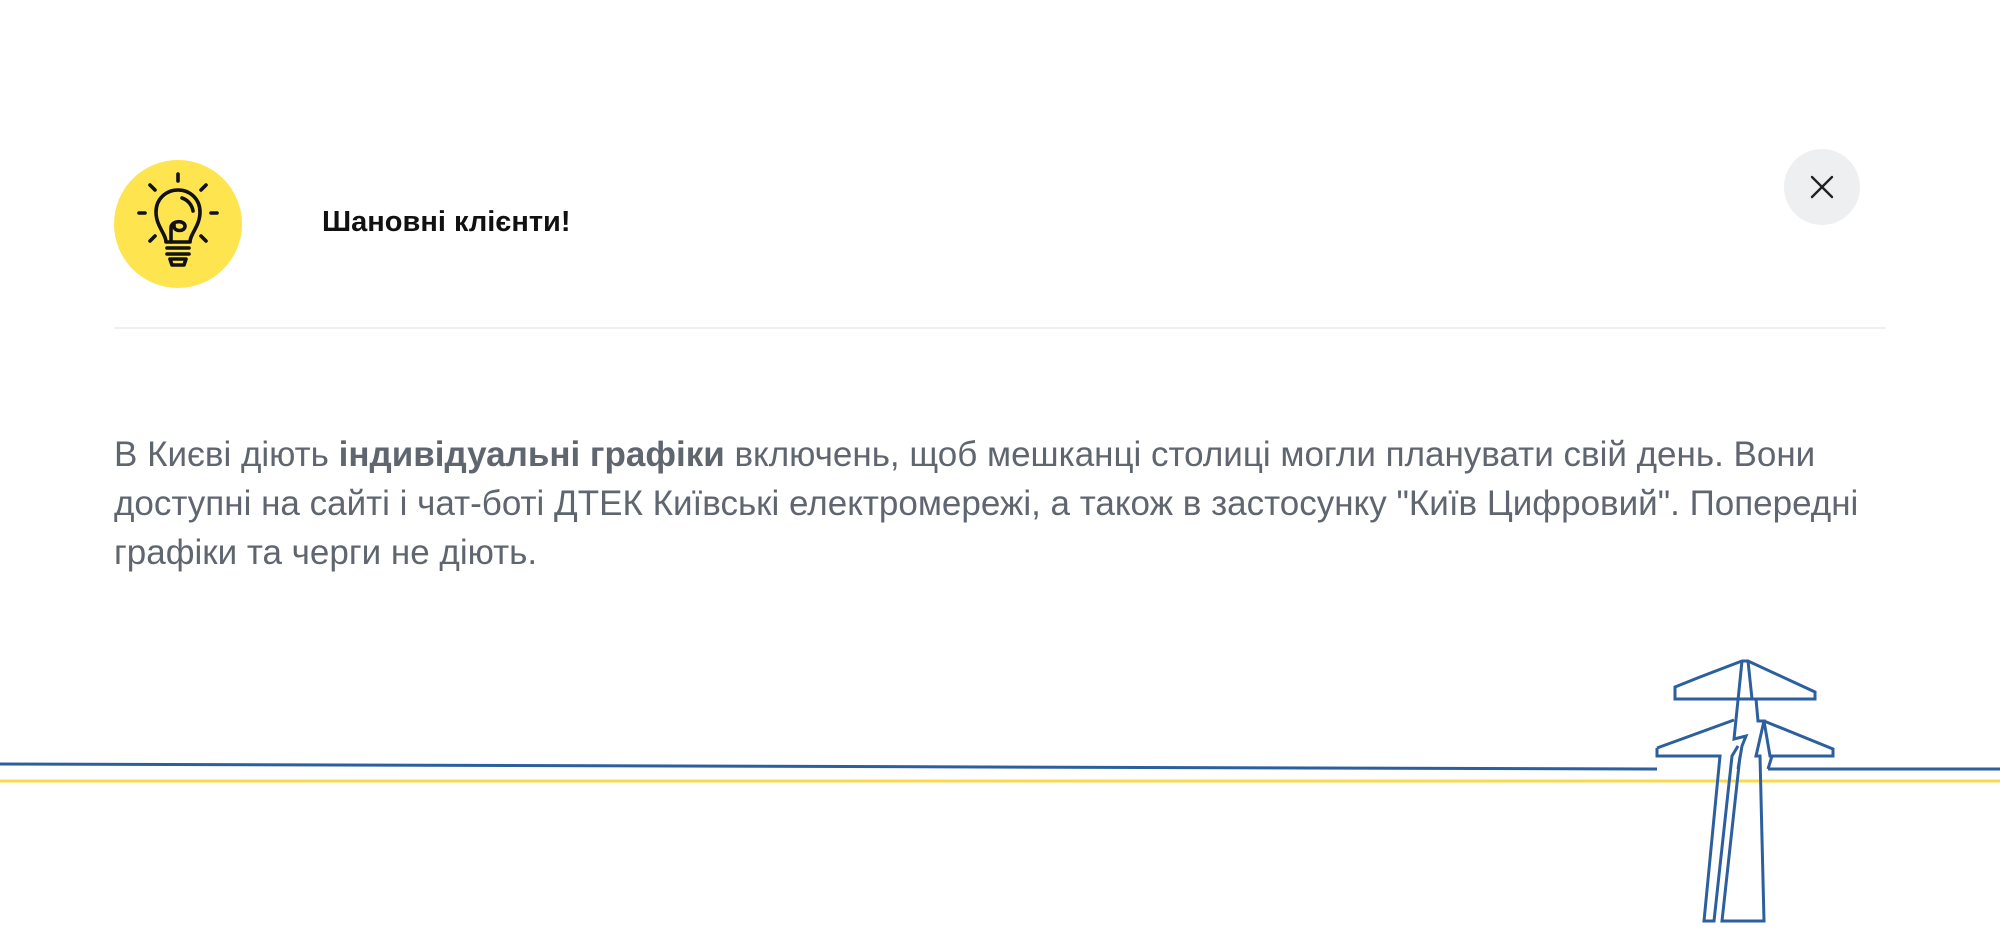  Describe the element at coordinates (1000, 328) in the screenshot. I see `header-divider` at that location.